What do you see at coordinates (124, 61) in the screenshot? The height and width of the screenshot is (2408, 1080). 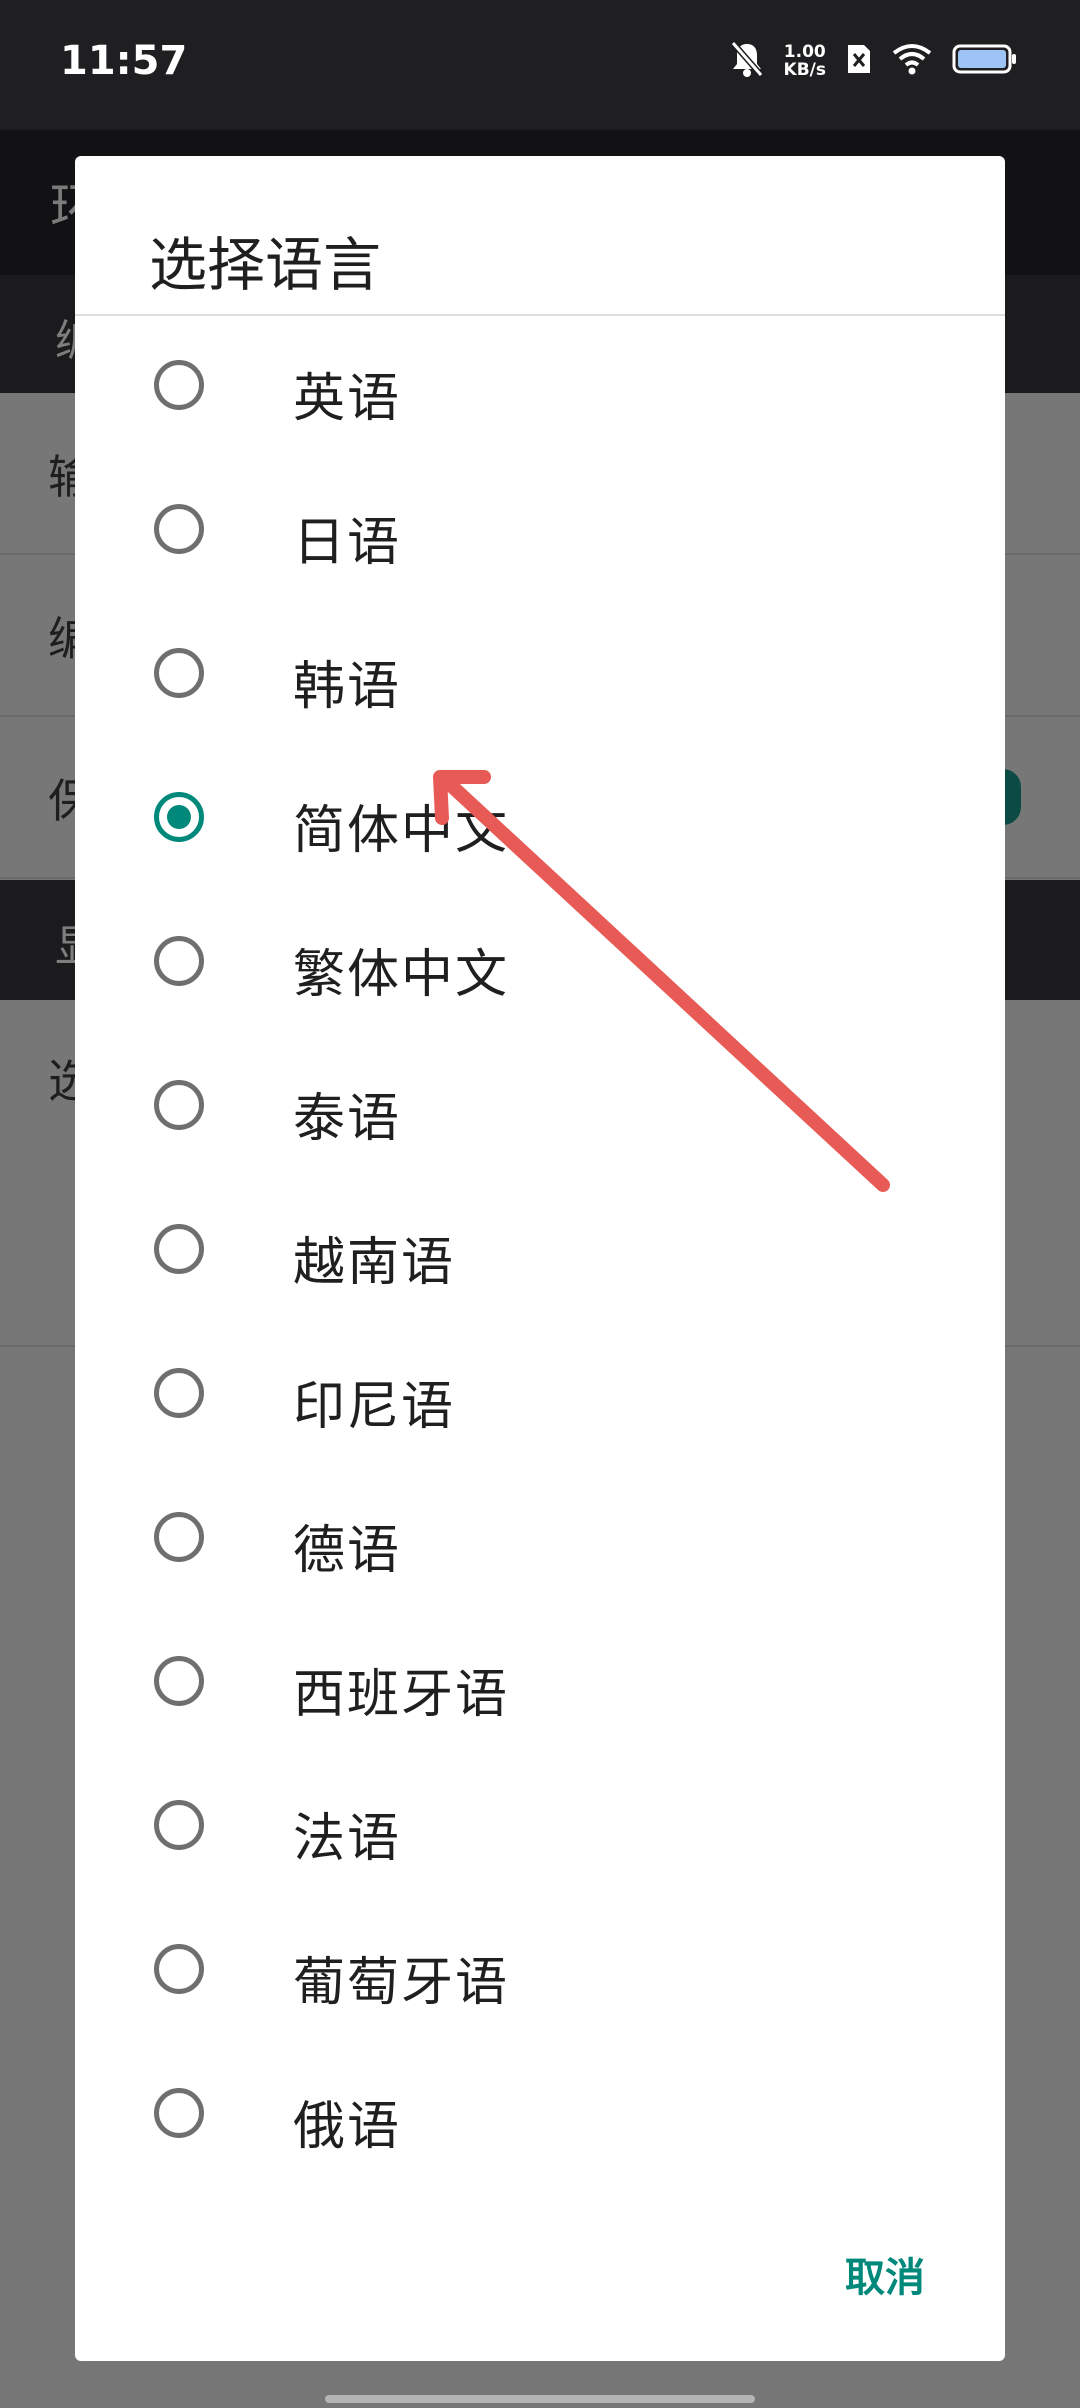 I see `status-time: 11:57` at bounding box center [124, 61].